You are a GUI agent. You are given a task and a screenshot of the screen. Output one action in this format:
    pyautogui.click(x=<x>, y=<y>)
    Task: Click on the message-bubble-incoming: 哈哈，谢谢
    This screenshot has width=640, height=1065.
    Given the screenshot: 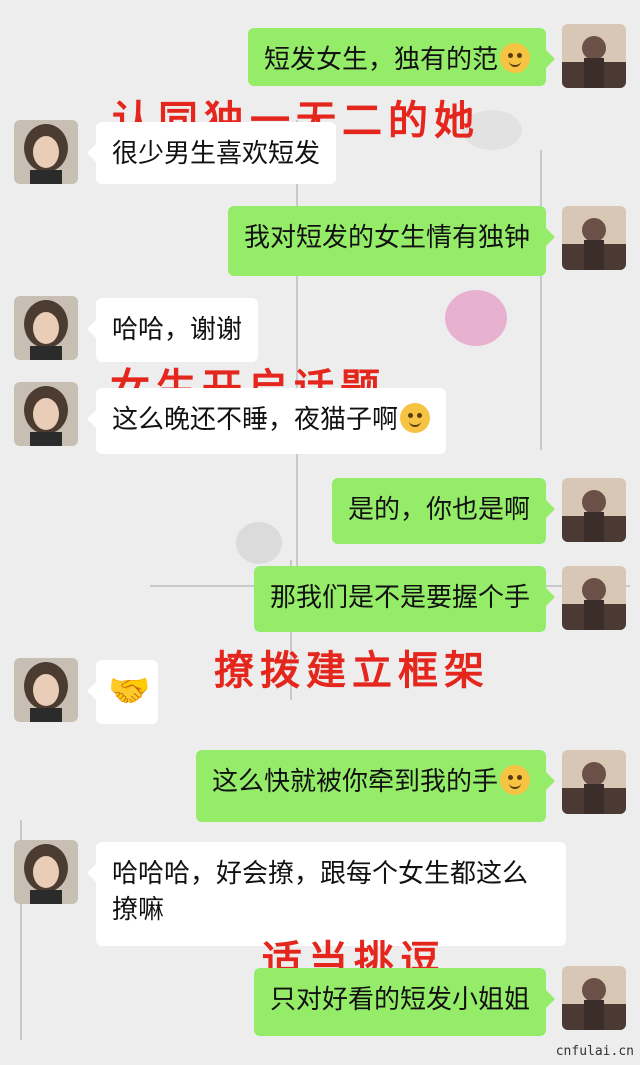 What is the action you would take?
    pyautogui.click(x=172, y=330)
    